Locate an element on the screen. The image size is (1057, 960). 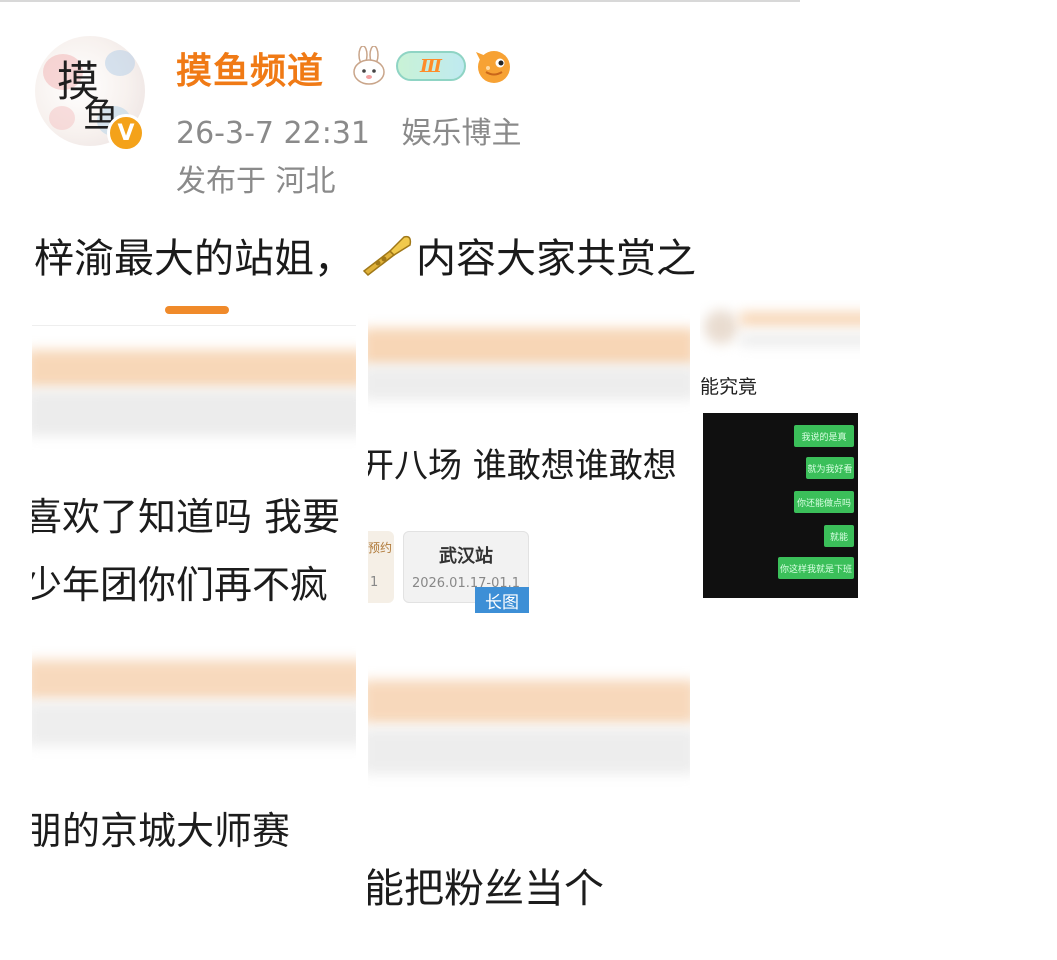
chat-bubble: 我说的是真 is located at coordinates (824, 436).